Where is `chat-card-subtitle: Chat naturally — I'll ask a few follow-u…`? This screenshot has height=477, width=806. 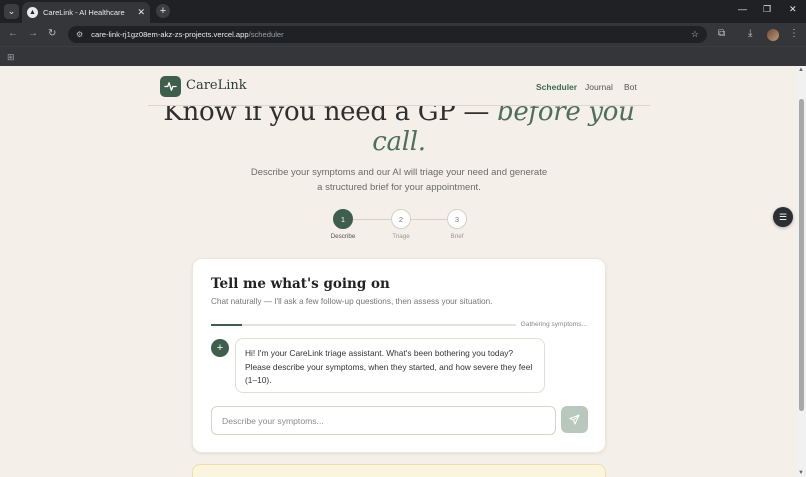 chat-card-subtitle: Chat naturally — I'll ask a few follow-u… is located at coordinates (352, 301).